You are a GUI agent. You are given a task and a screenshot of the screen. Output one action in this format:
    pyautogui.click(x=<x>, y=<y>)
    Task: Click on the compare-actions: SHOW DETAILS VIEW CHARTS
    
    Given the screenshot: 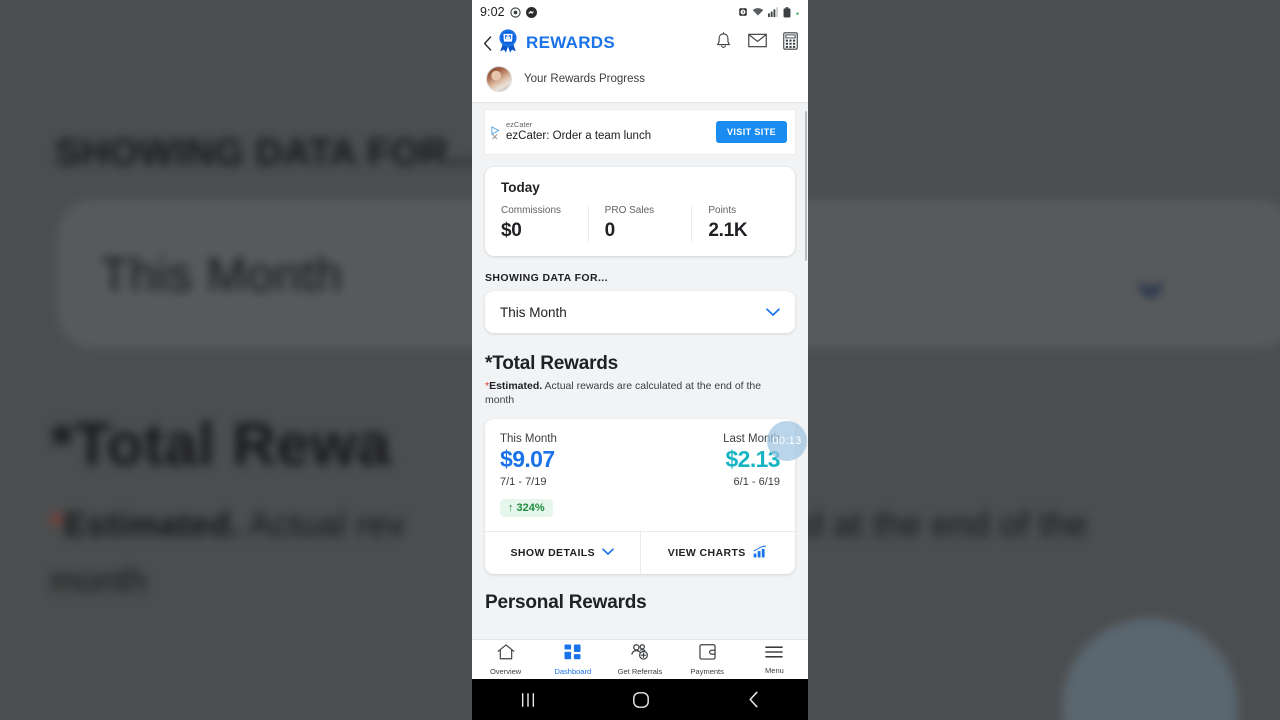 What is the action you would take?
    pyautogui.click(x=640, y=553)
    